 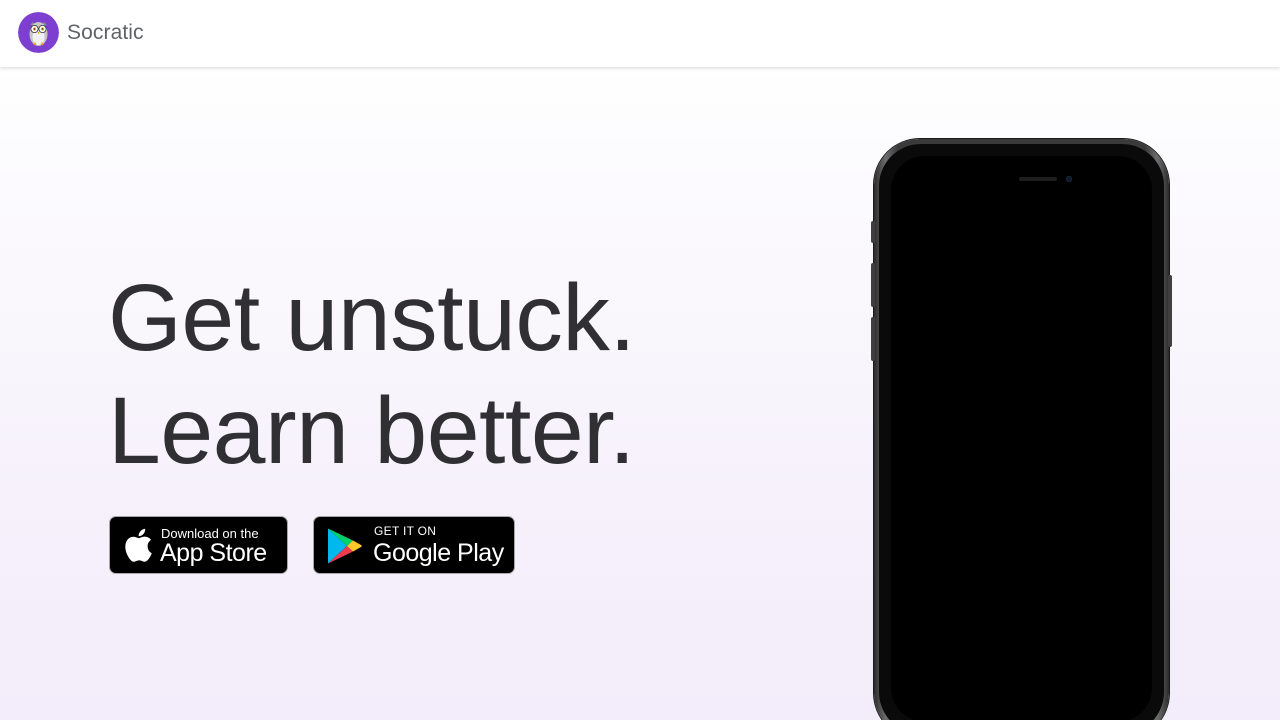 I want to click on phone-mute-switch, so click(x=873, y=232).